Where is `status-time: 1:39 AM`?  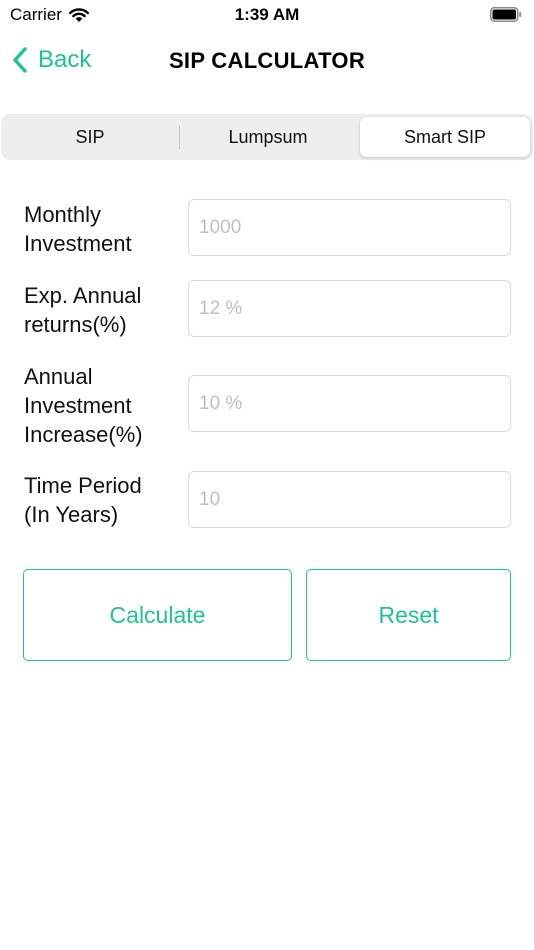
status-time: 1:39 AM is located at coordinates (267, 14).